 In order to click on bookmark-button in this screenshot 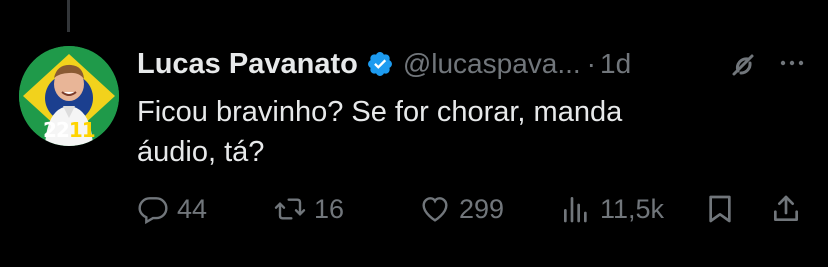, I will do `click(720, 209)`.